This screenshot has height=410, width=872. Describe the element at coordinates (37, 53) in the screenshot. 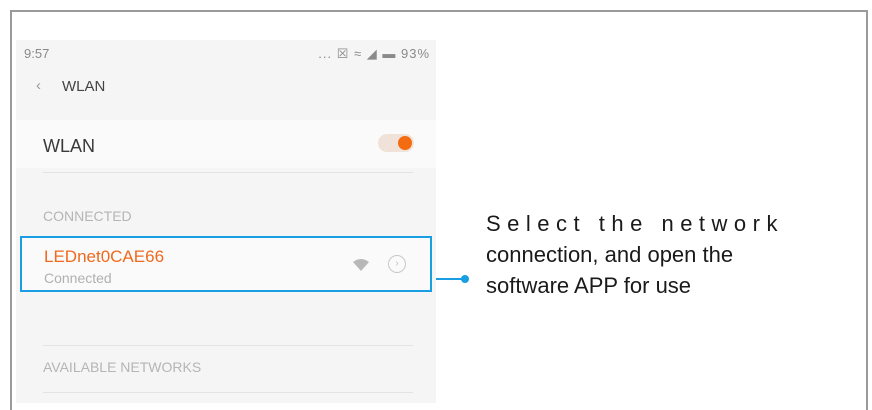

I see `status-time: 9:57` at that location.